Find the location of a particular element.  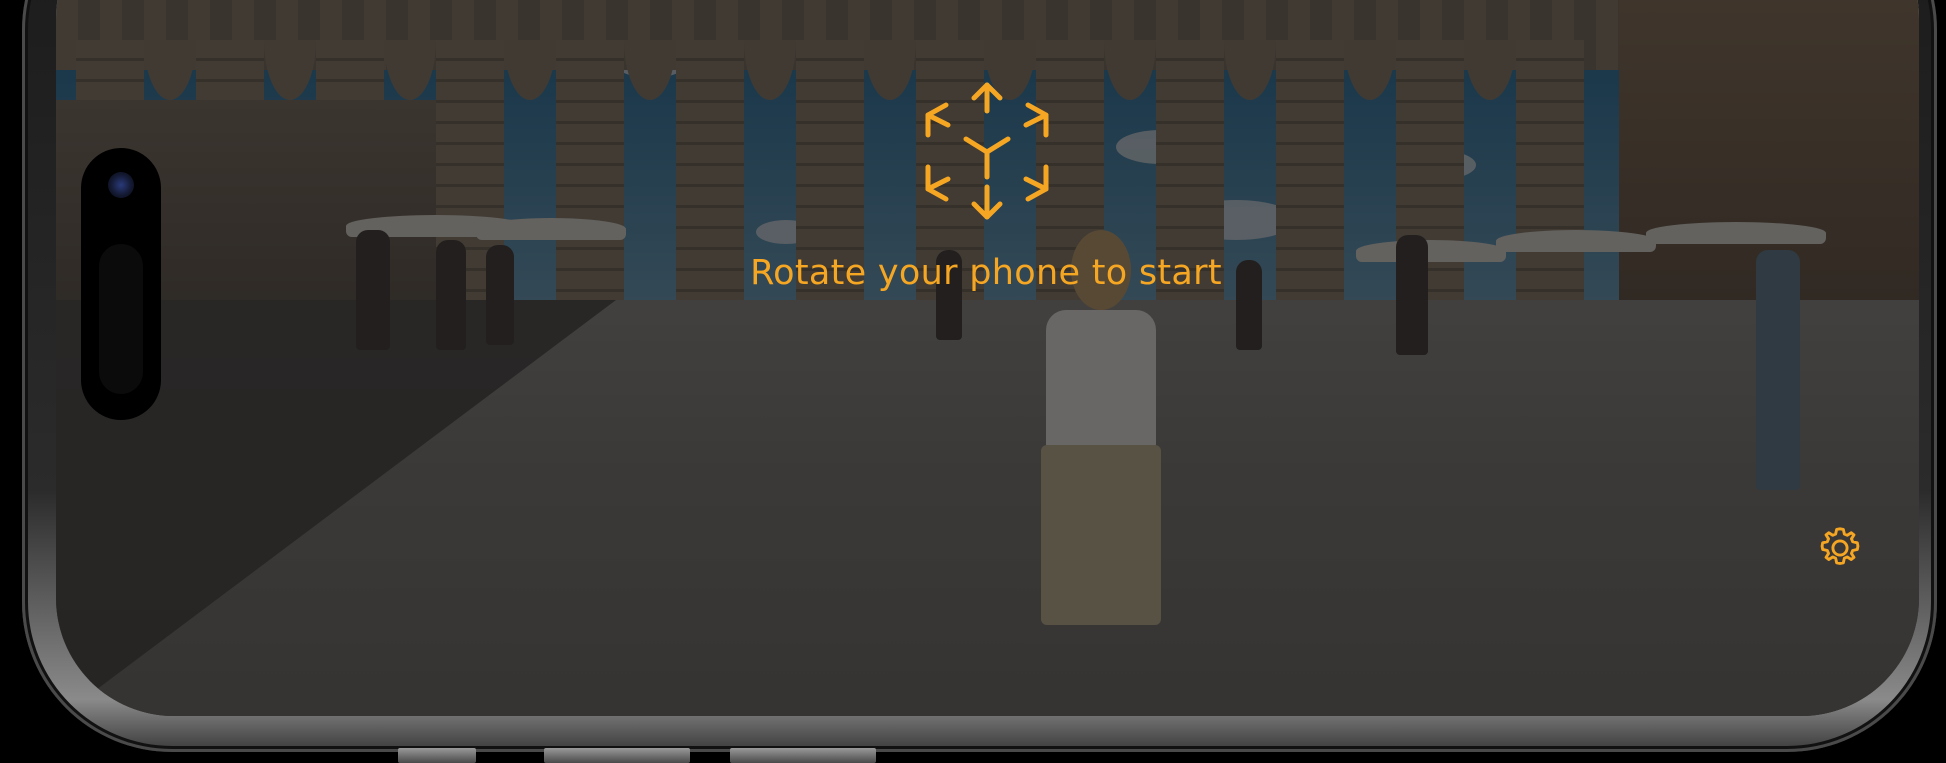

dynamic-island is located at coordinates (121, 284).